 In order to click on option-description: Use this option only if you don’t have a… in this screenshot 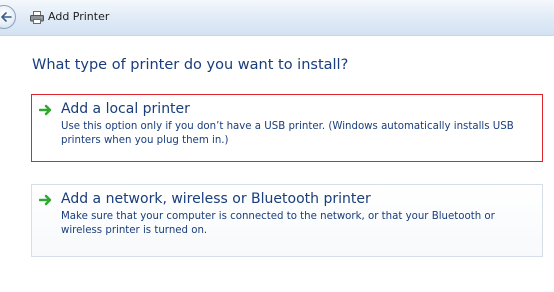, I will do `click(287, 133)`.